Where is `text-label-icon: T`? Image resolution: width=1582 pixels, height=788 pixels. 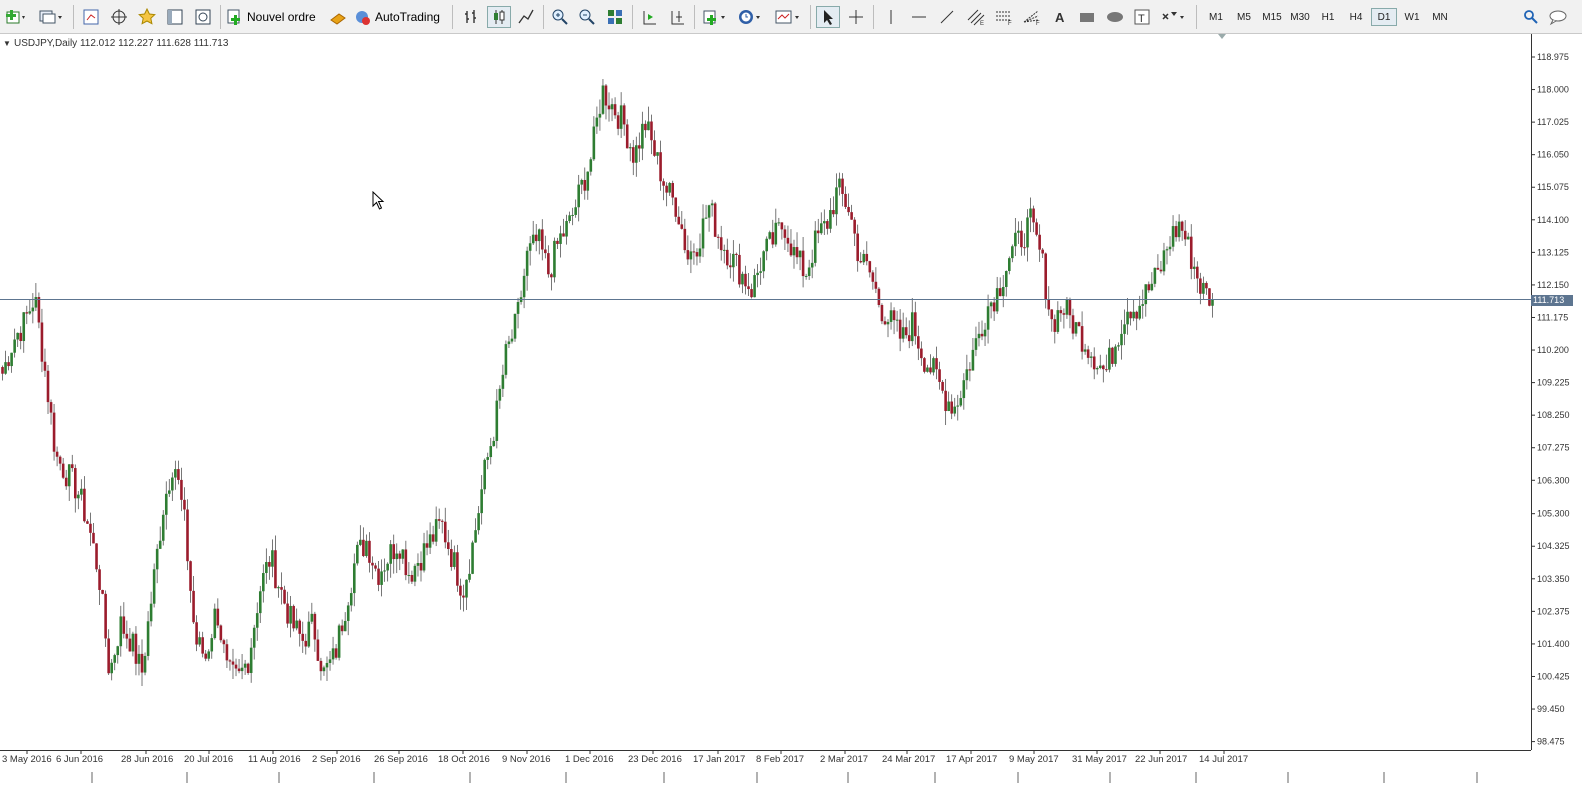 text-label-icon: T is located at coordinates (1142, 17).